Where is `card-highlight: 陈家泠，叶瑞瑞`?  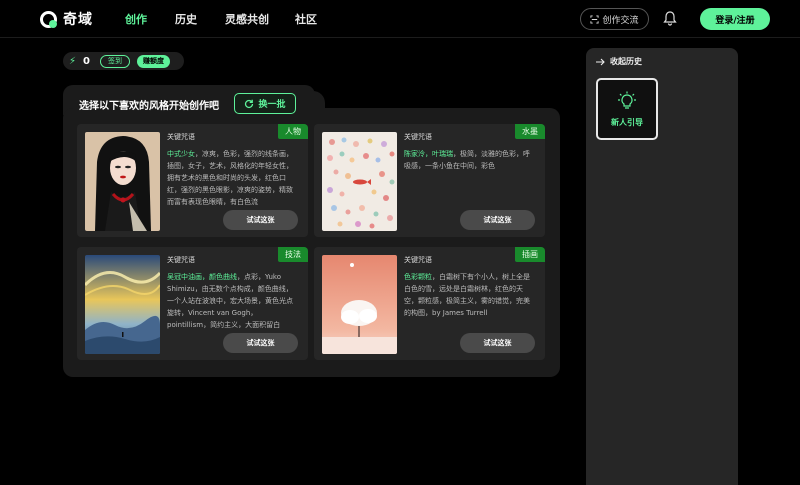
card-highlight: 陈家泠，叶瑞瑞 is located at coordinates (428, 154).